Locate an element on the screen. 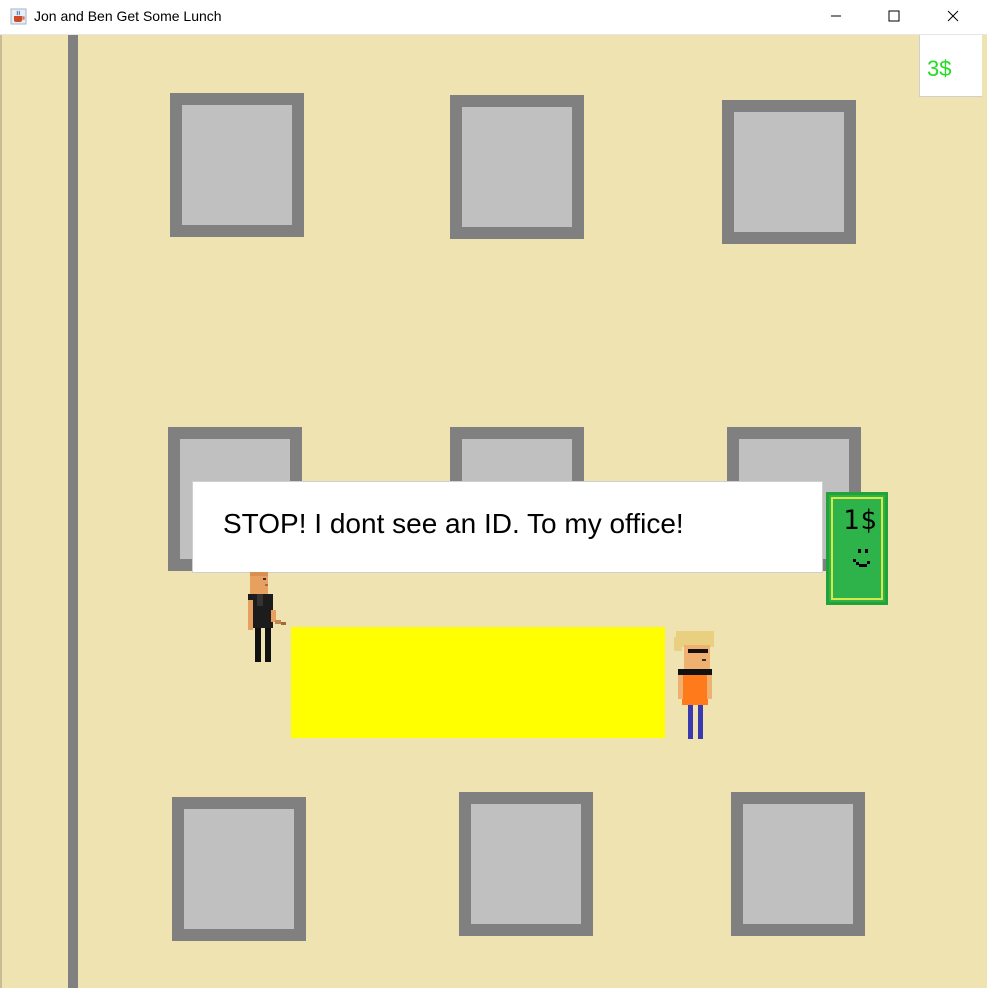 The image size is (987, 988). wall-pole is located at coordinates (73, 511).